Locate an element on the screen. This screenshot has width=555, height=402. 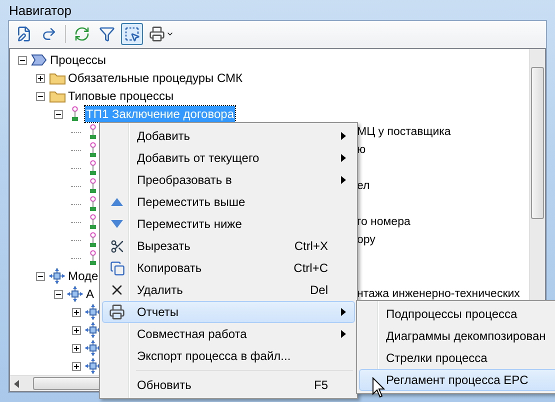
tree-item-label: Моде is located at coordinates (83, 276).